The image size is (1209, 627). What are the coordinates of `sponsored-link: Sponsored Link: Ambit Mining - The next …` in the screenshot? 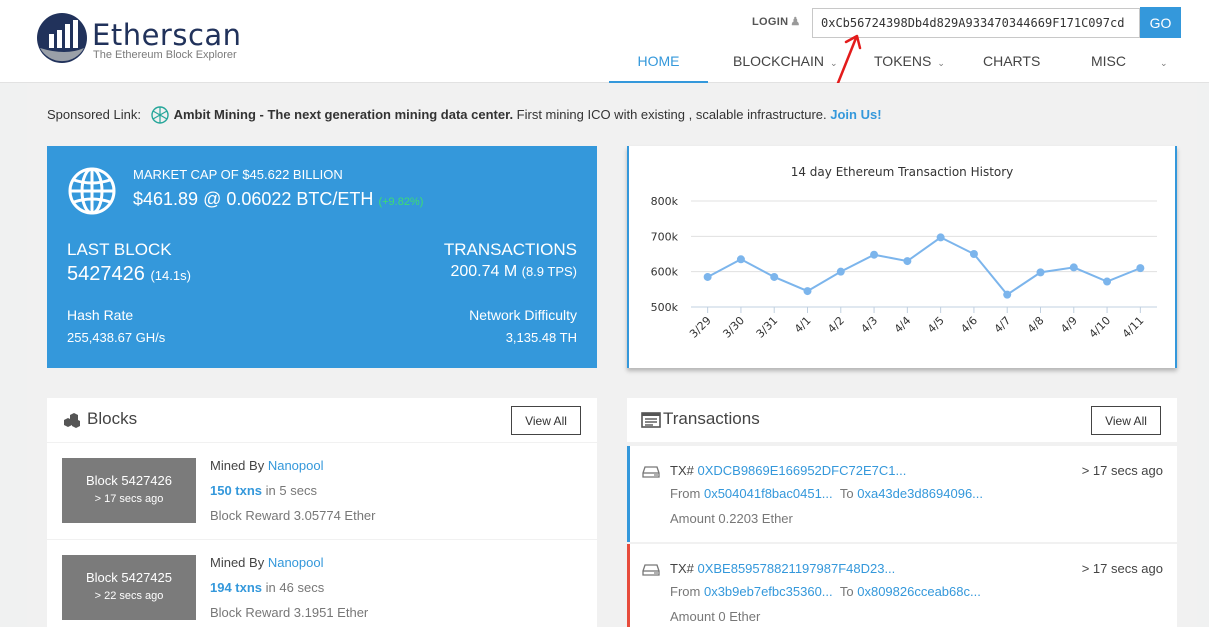 It's located at (464, 115).